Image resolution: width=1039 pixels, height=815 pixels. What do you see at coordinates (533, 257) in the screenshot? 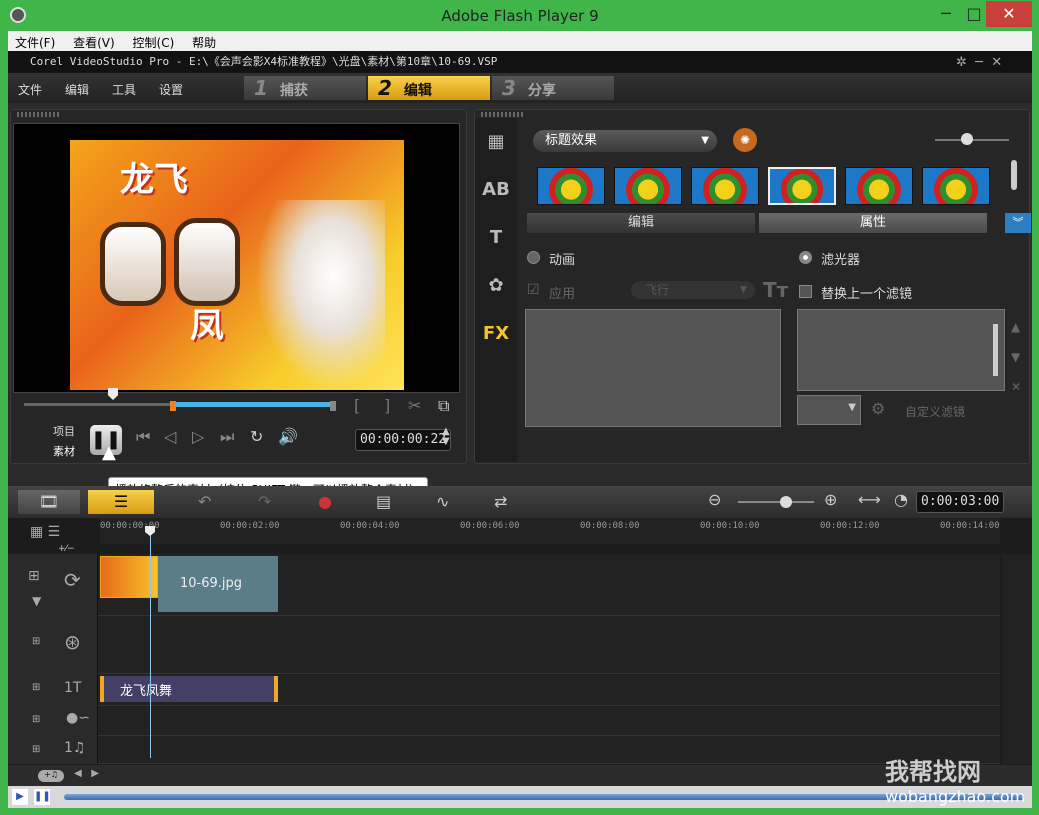
I see `animation-radio` at bounding box center [533, 257].